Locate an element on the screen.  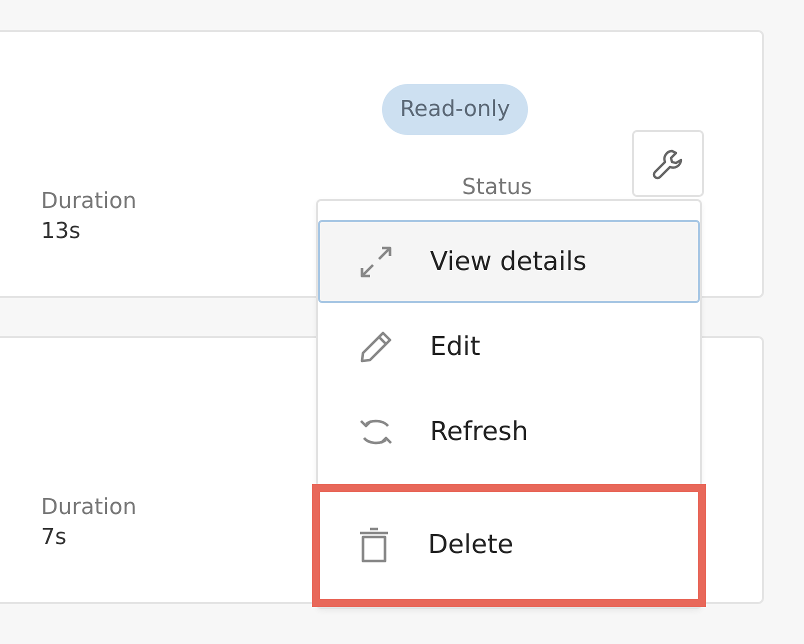
menu-item: Refresh is located at coordinates (509, 432).